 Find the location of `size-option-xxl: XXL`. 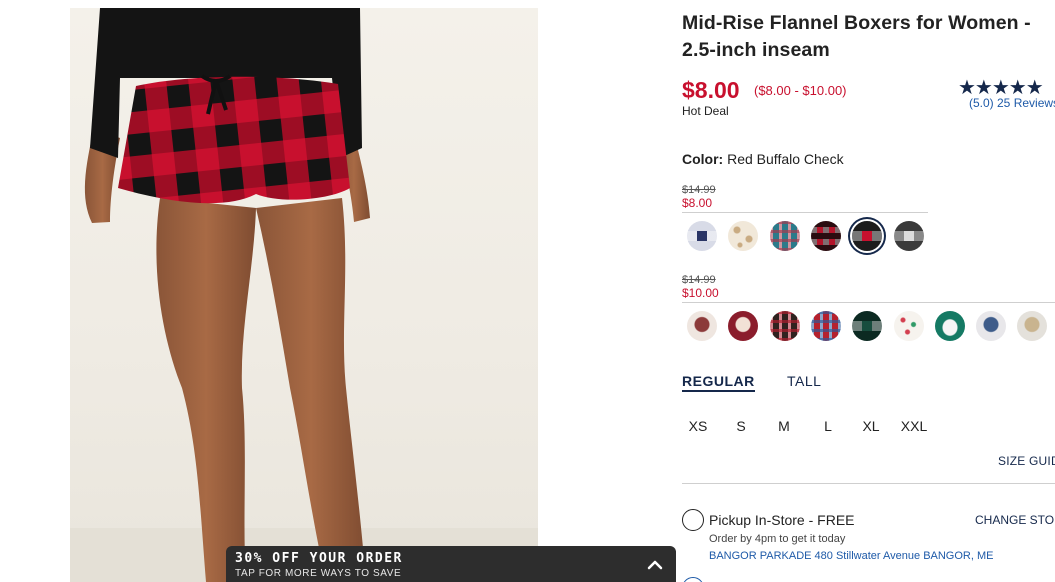

size-option-xxl: XXL is located at coordinates (914, 426).